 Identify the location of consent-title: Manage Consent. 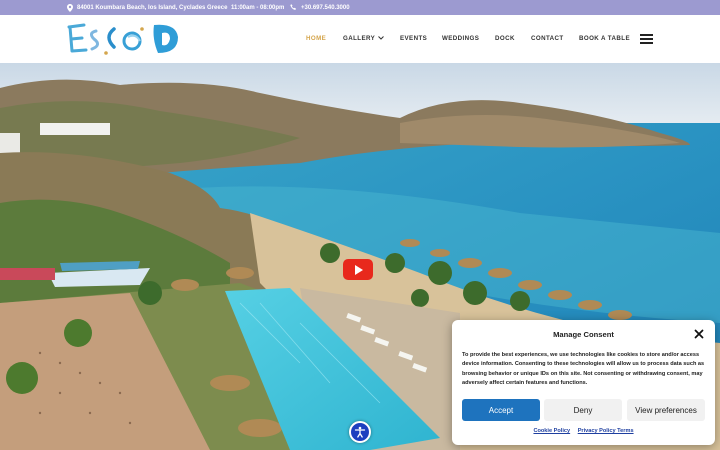
(583, 334).